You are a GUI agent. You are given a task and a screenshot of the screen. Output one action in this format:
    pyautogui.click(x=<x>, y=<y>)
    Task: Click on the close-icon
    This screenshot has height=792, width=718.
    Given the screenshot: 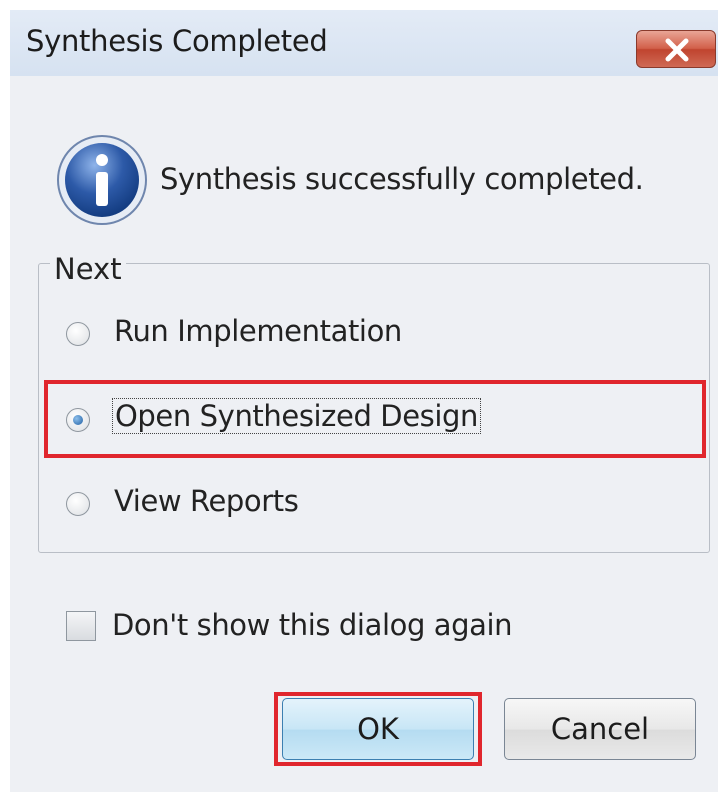 What is the action you would take?
    pyautogui.click(x=677, y=50)
    